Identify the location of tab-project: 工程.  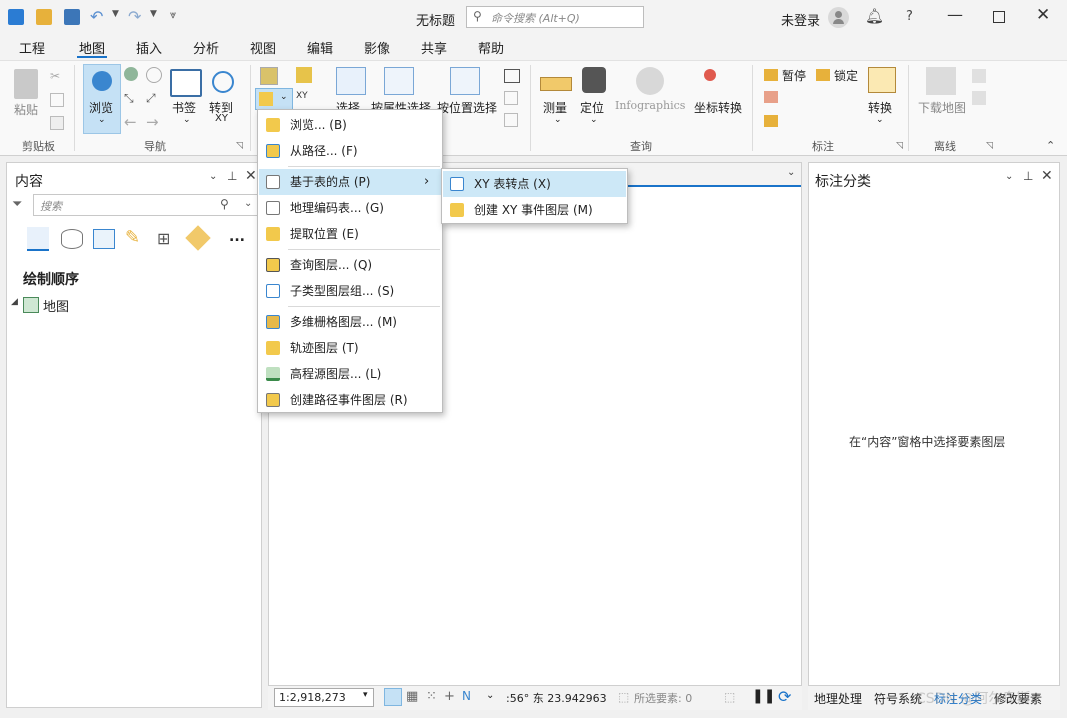
(32, 47).